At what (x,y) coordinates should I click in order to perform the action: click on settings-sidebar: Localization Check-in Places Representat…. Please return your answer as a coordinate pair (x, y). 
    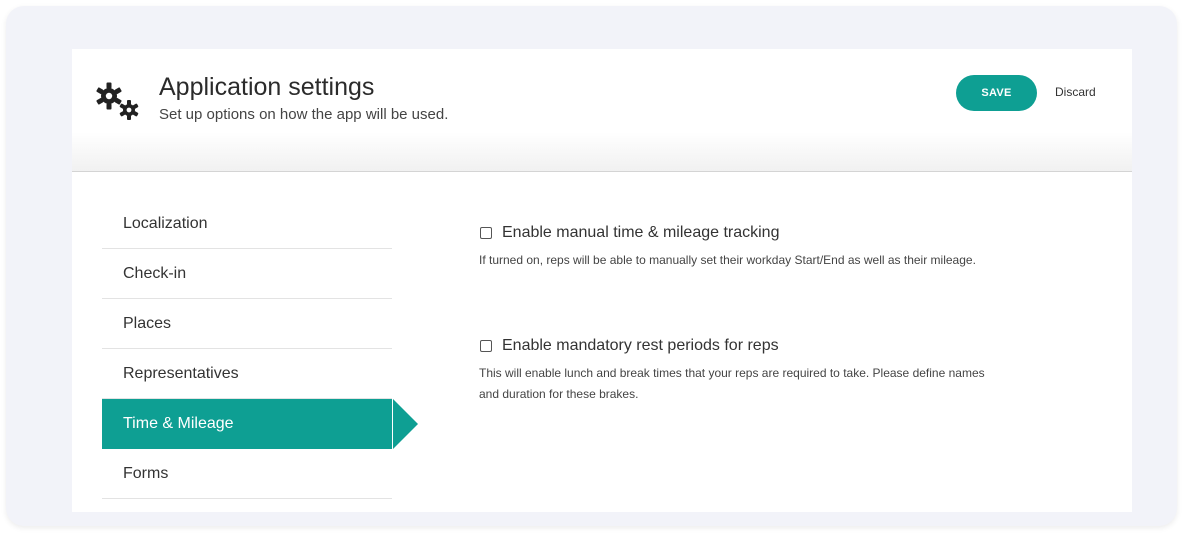
    Looking at the image, I should click on (260, 349).